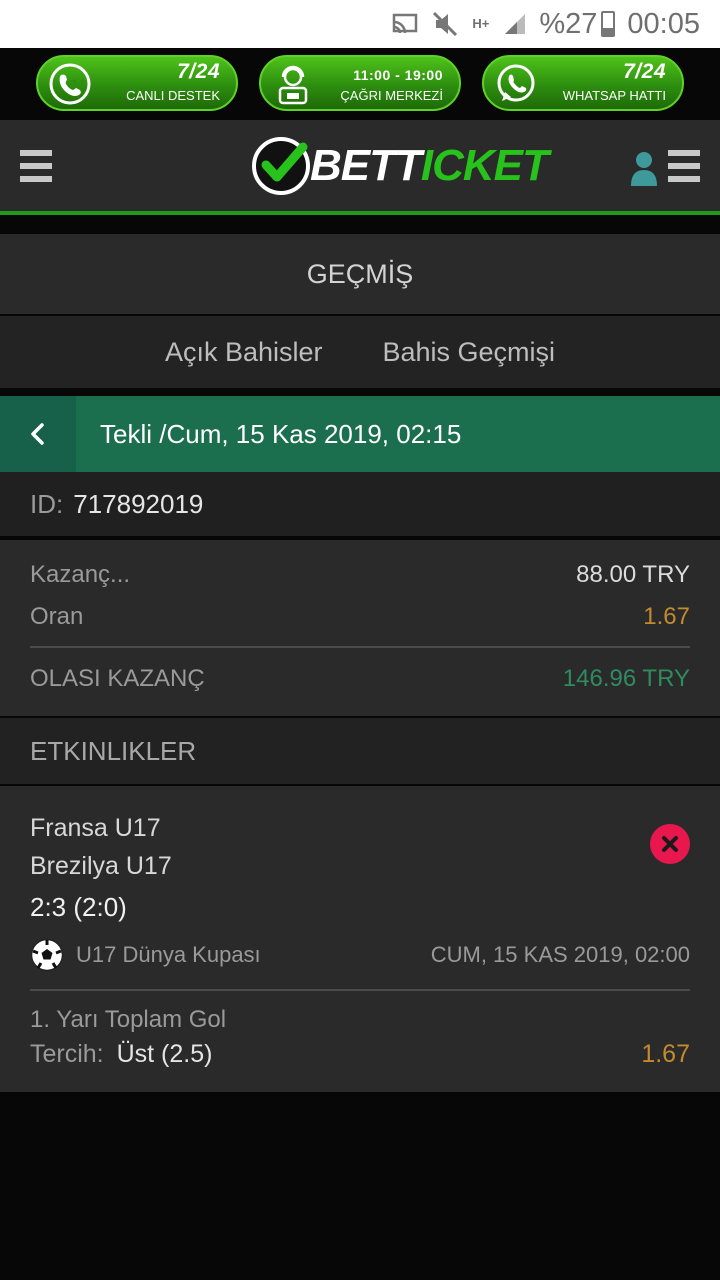 The width and height of the screenshot is (720, 1280). What do you see at coordinates (360, 990) in the screenshot?
I see `event-divider` at bounding box center [360, 990].